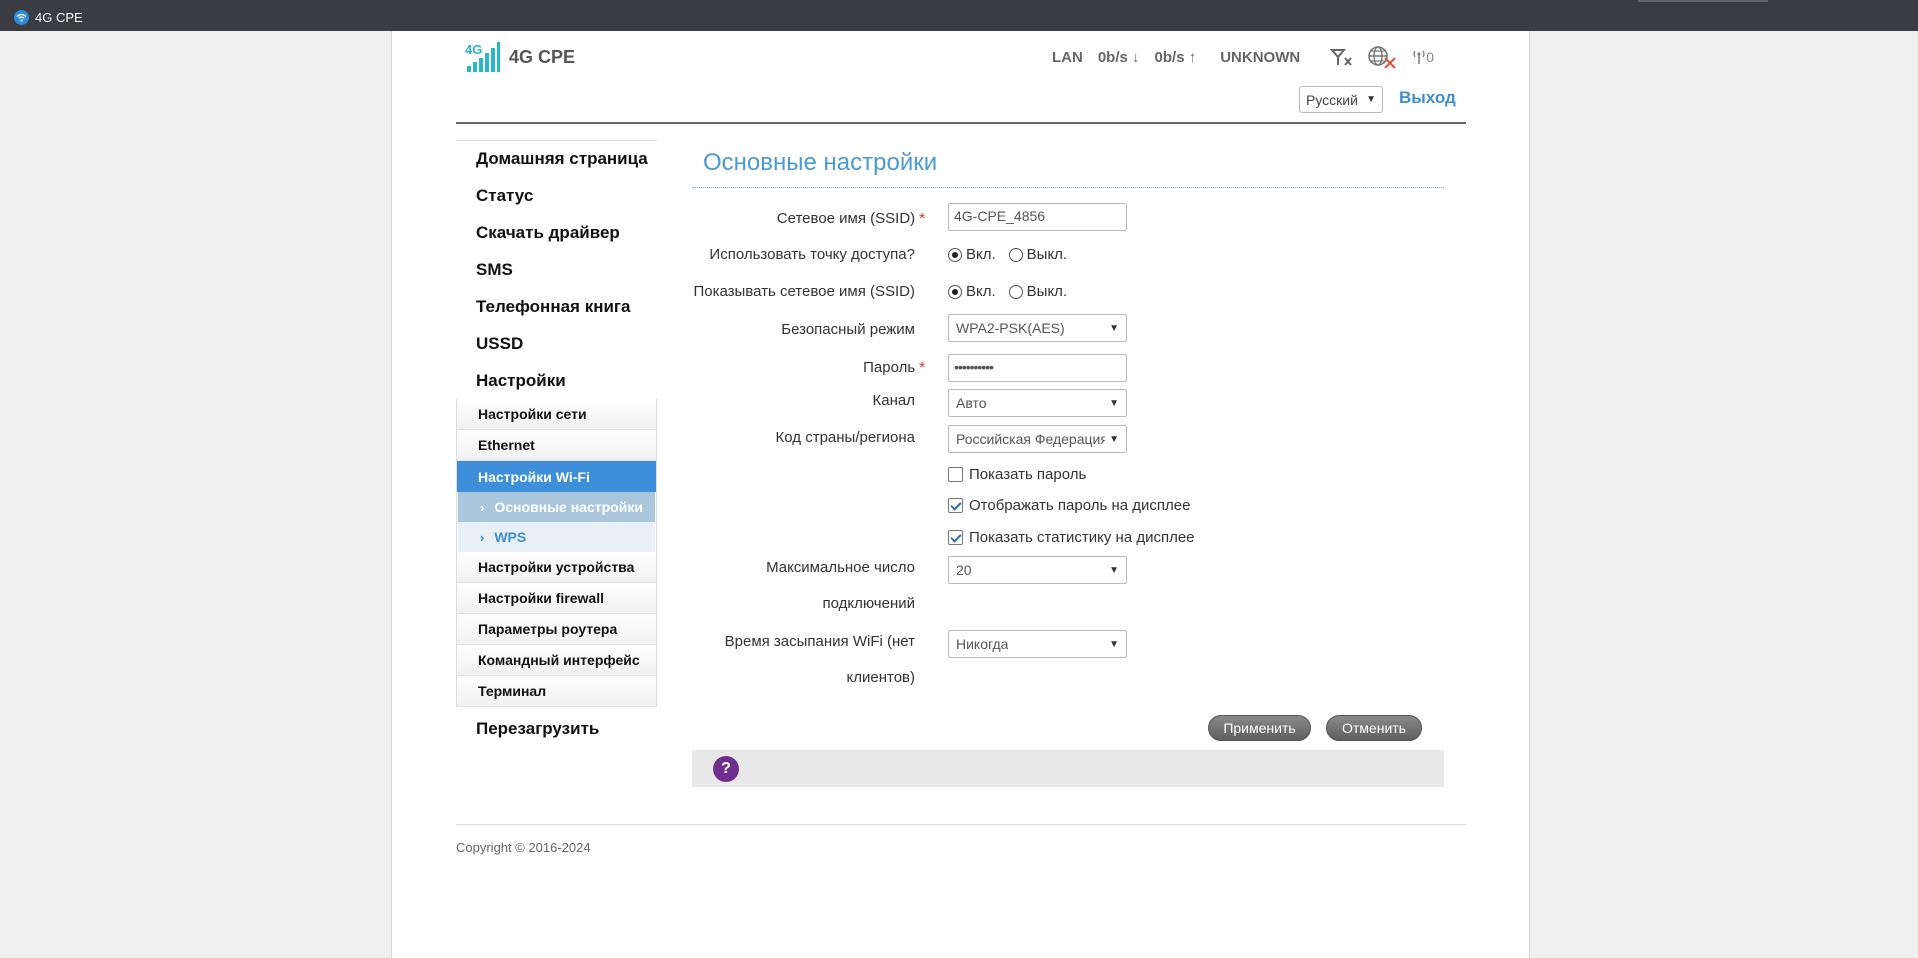 The image size is (1918, 958). I want to click on help-bar: ?, so click(1068, 768).